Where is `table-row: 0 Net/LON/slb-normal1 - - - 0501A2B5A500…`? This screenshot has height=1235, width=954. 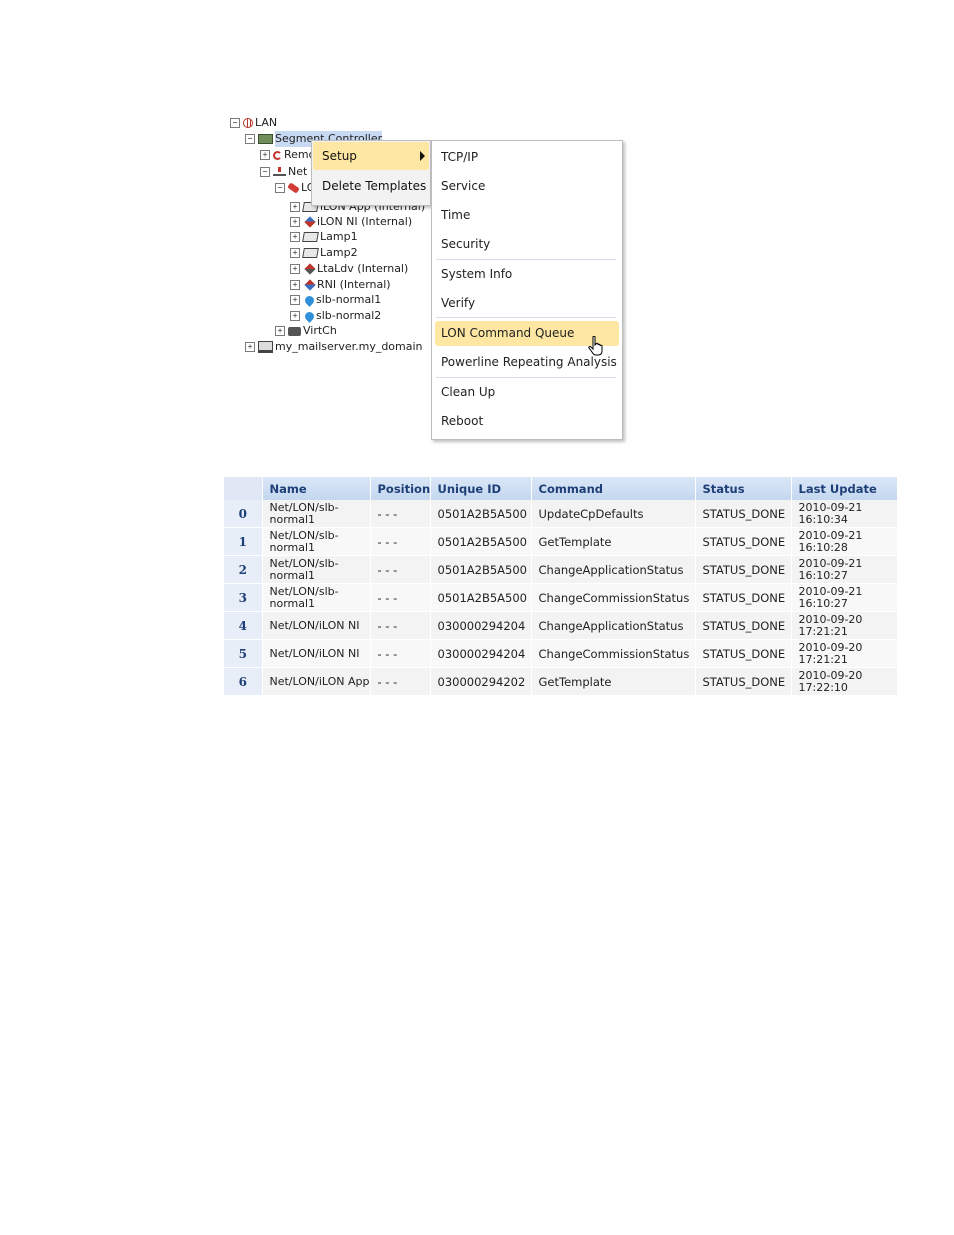 table-row: 0 Net/LON/slb-normal1 - - - 0501A2B5A500… is located at coordinates (561, 514).